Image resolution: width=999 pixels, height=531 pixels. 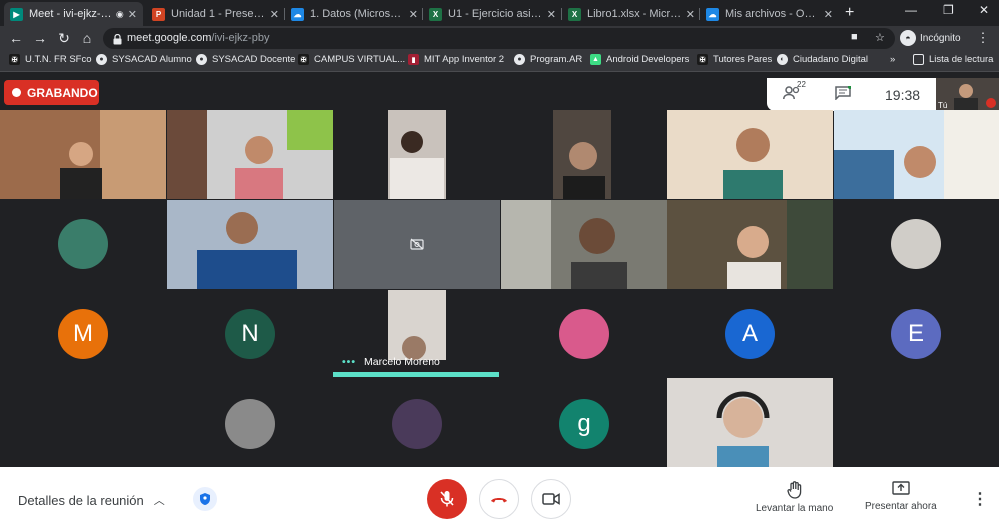 What do you see at coordinates (953, 59) in the screenshot?
I see `reading-list-button: Lista de lectura` at bounding box center [953, 59].